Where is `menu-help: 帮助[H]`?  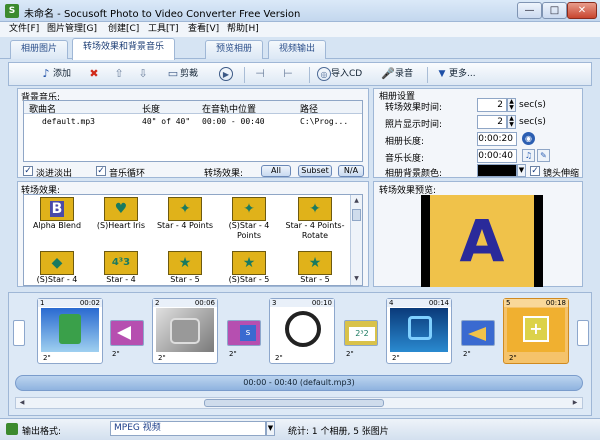 menu-help: 帮助[H] is located at coordinates (243, 29).